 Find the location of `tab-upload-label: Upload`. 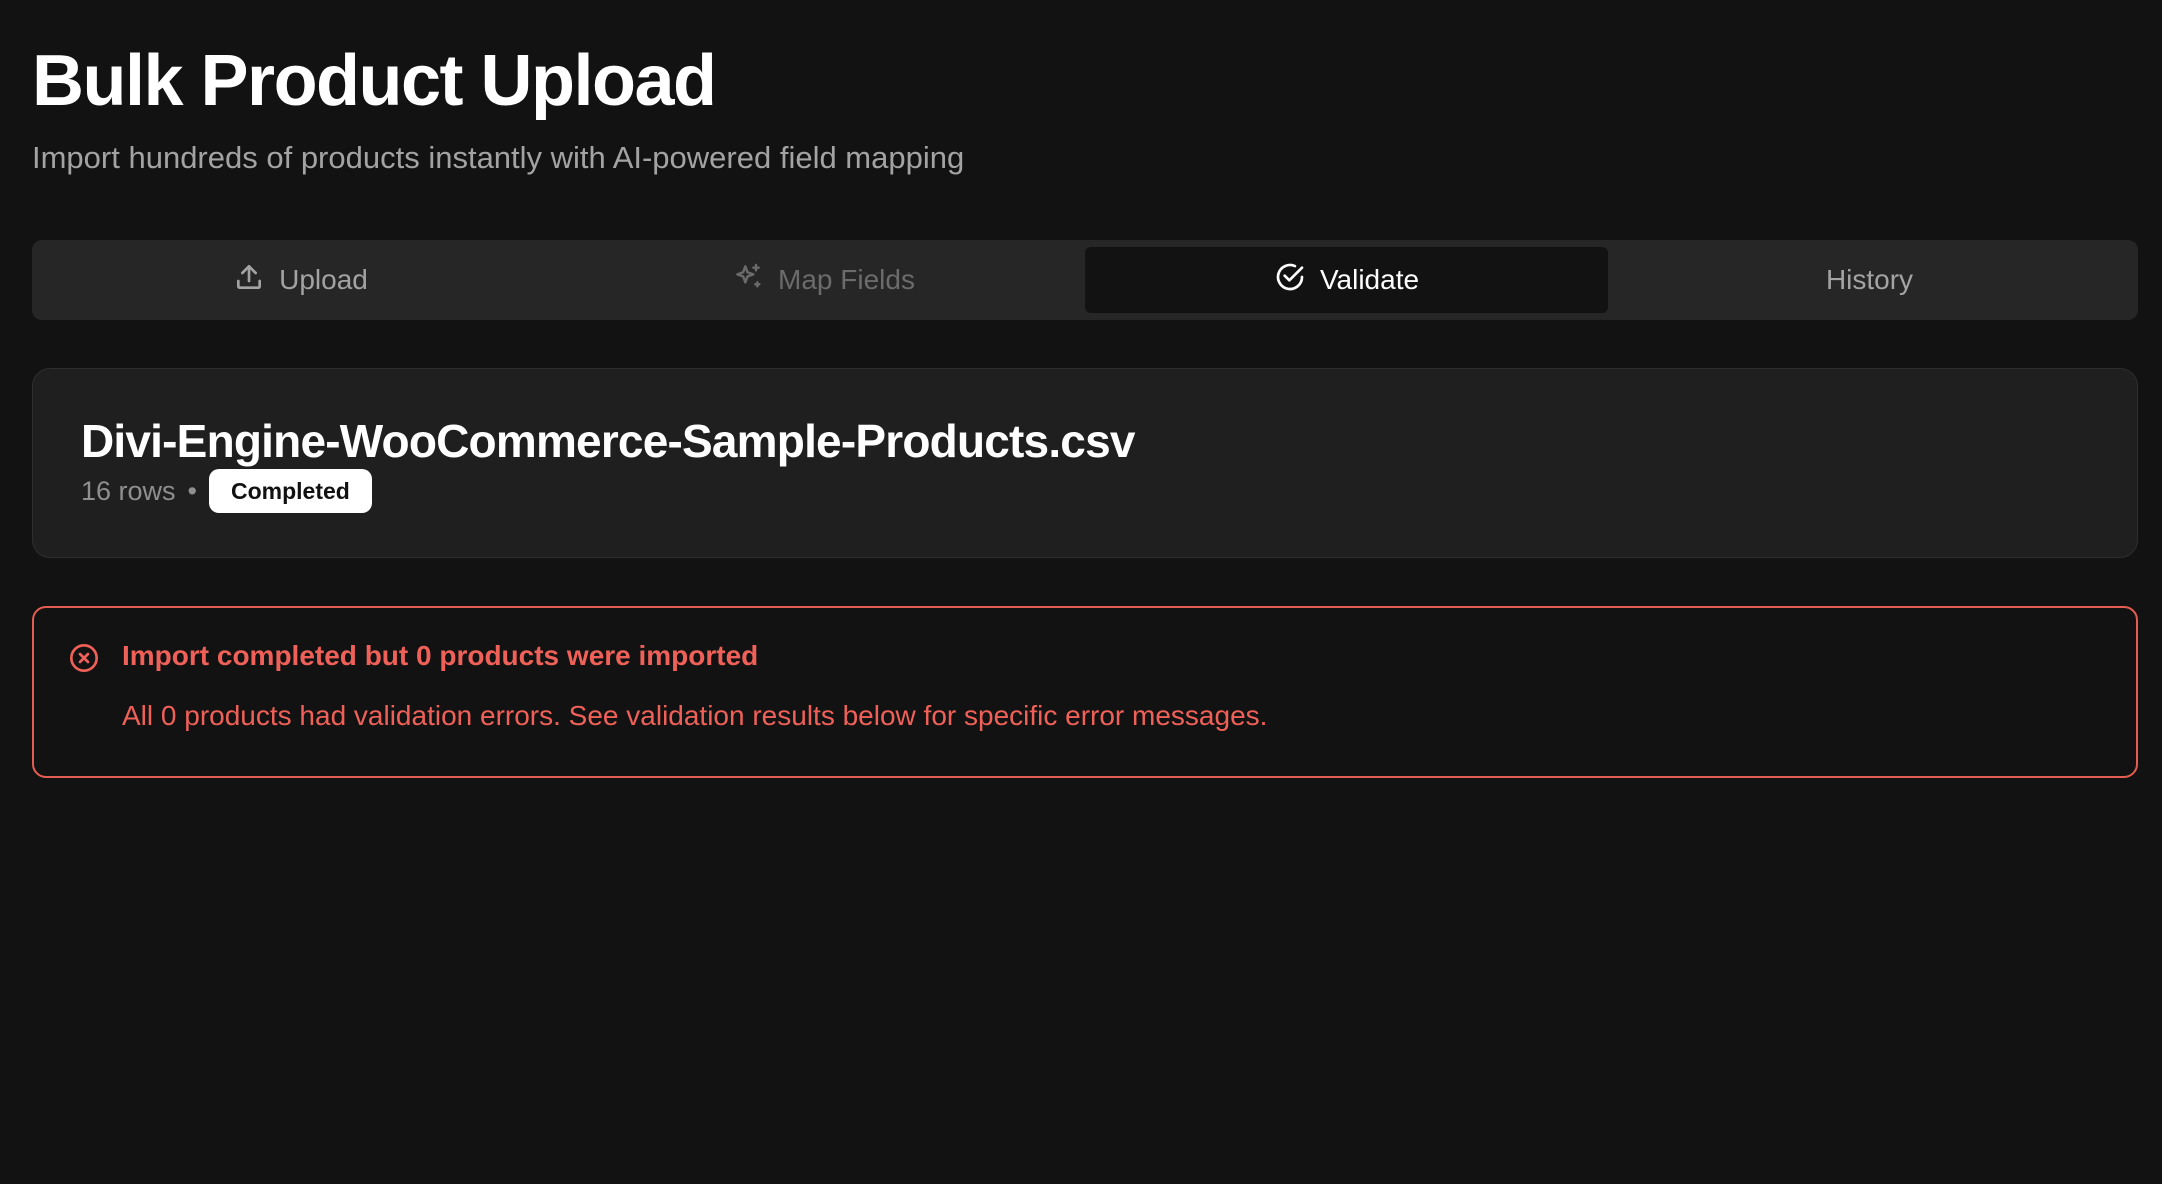

tab-upload-label: Upload is located at coordinates (323, 279).